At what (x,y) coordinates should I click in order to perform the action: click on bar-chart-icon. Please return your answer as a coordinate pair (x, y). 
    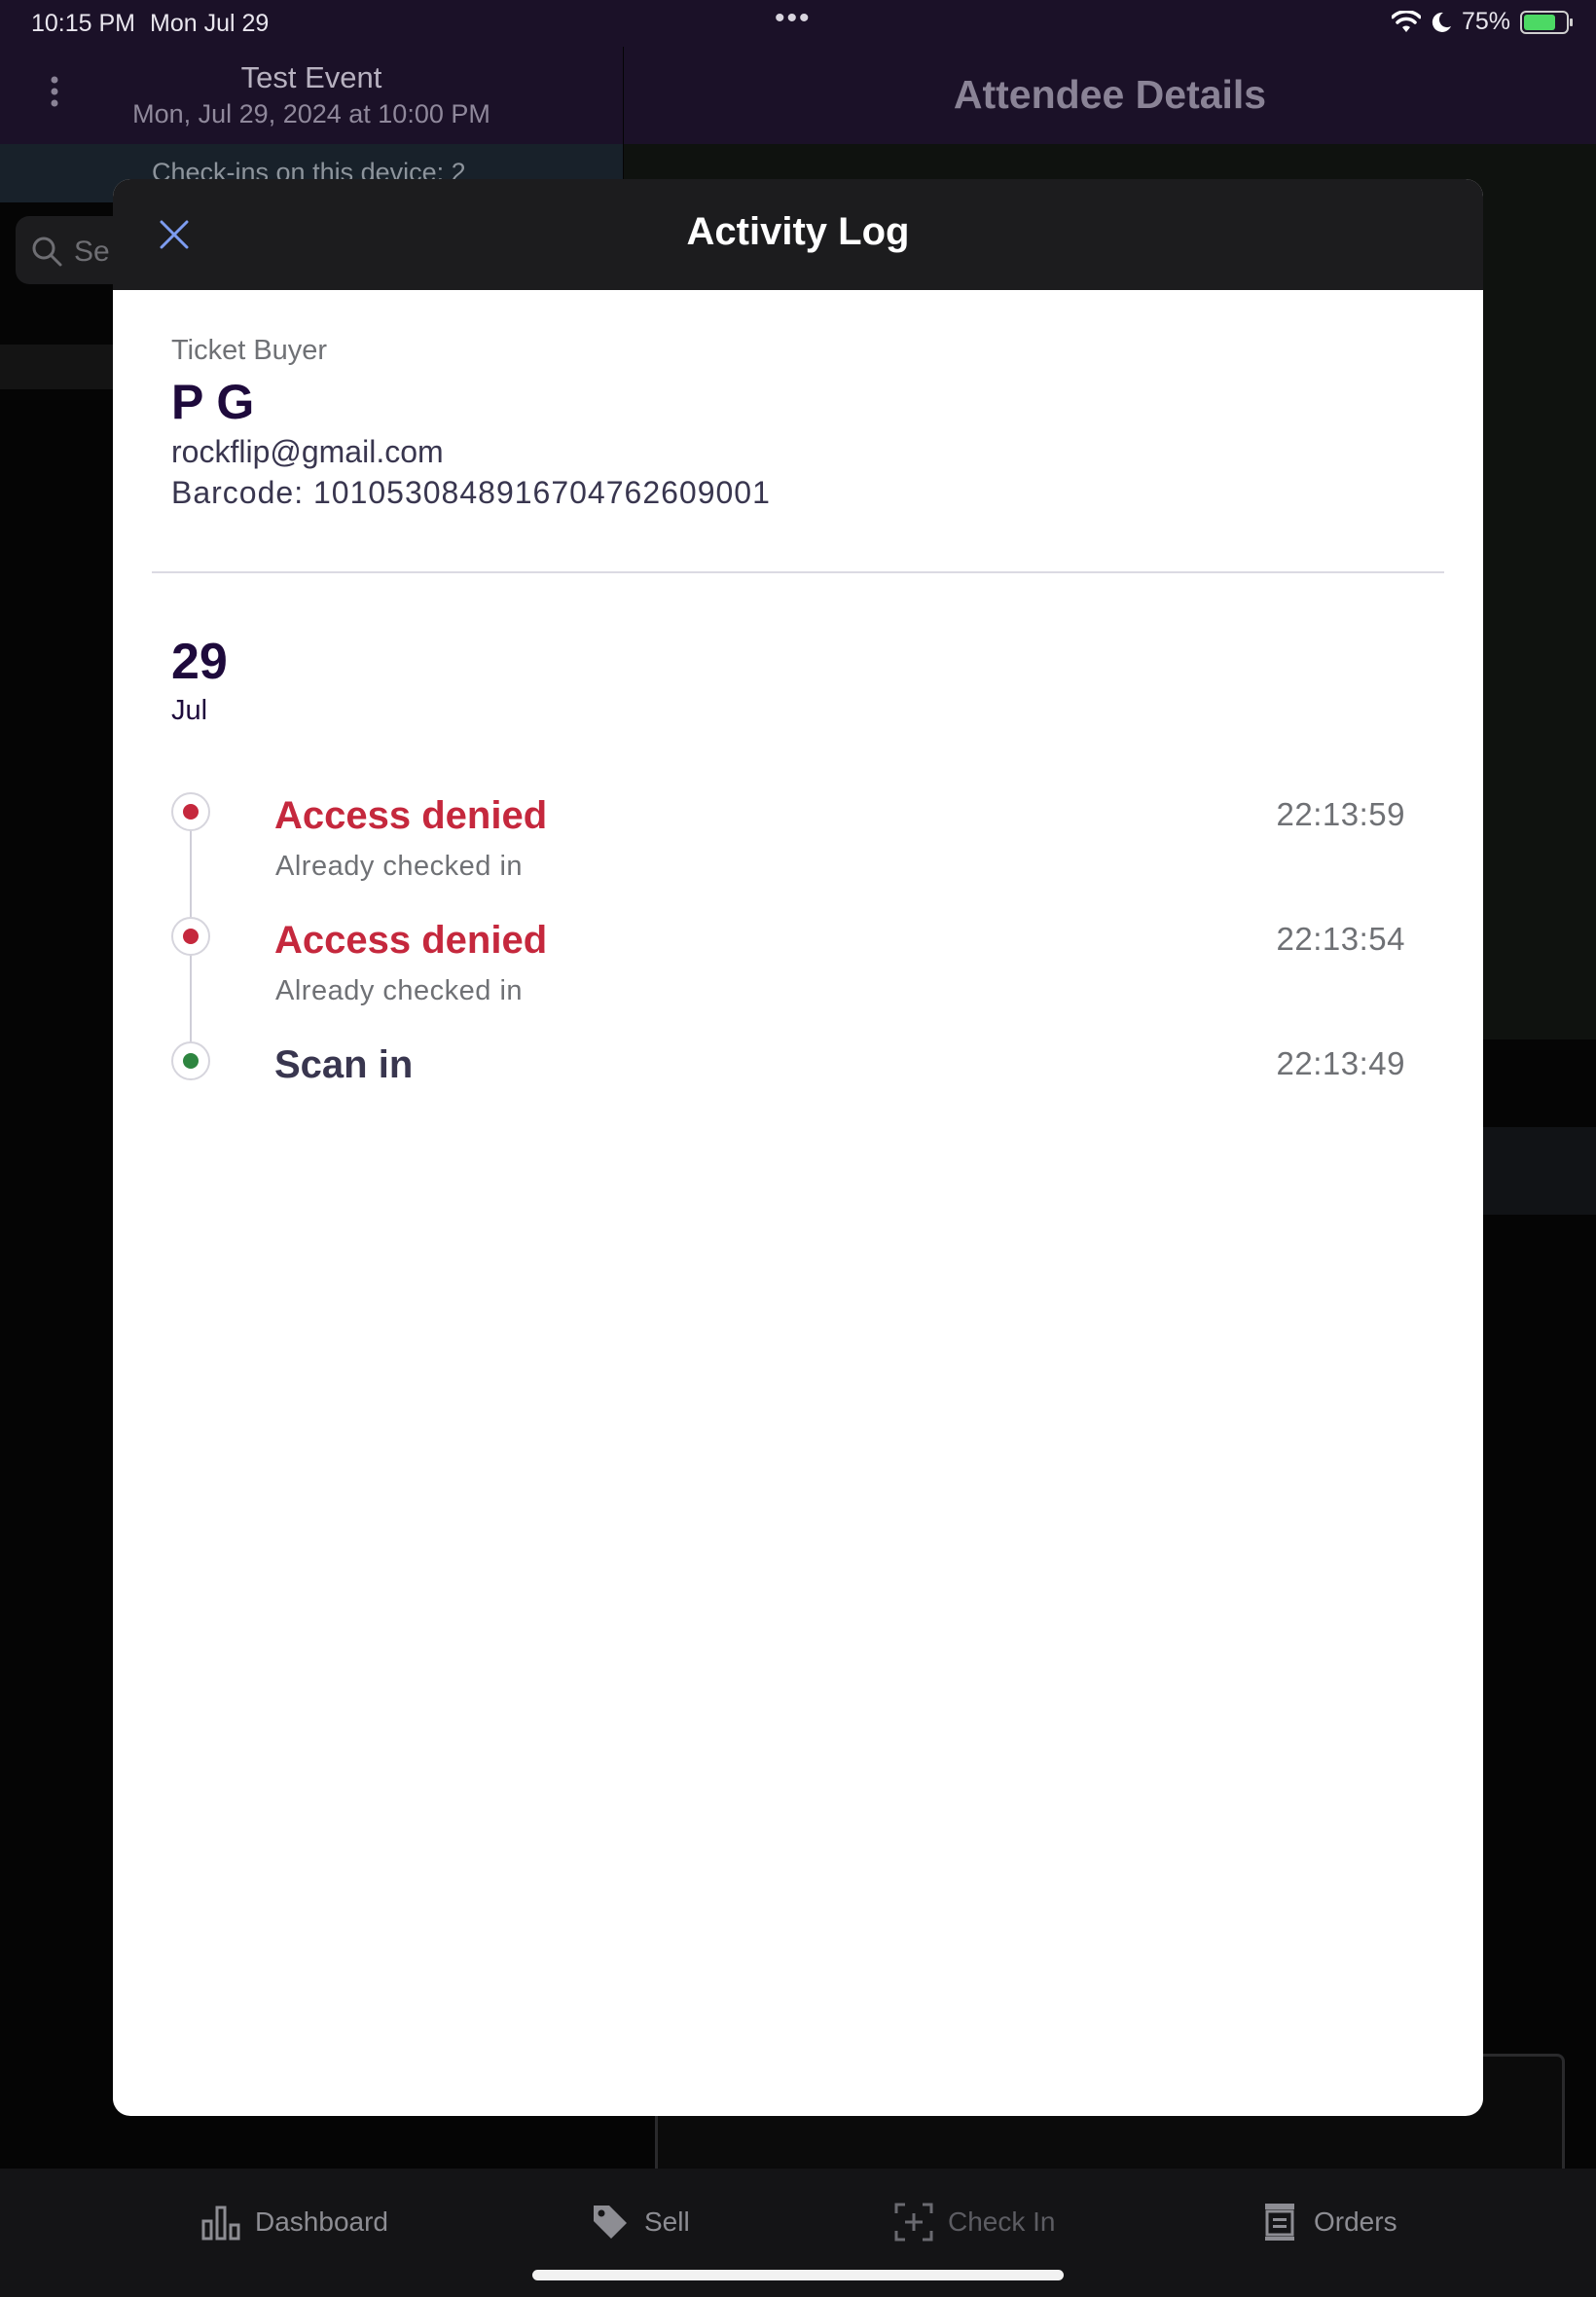
    Looking at the image, I should click on (220, 2223).